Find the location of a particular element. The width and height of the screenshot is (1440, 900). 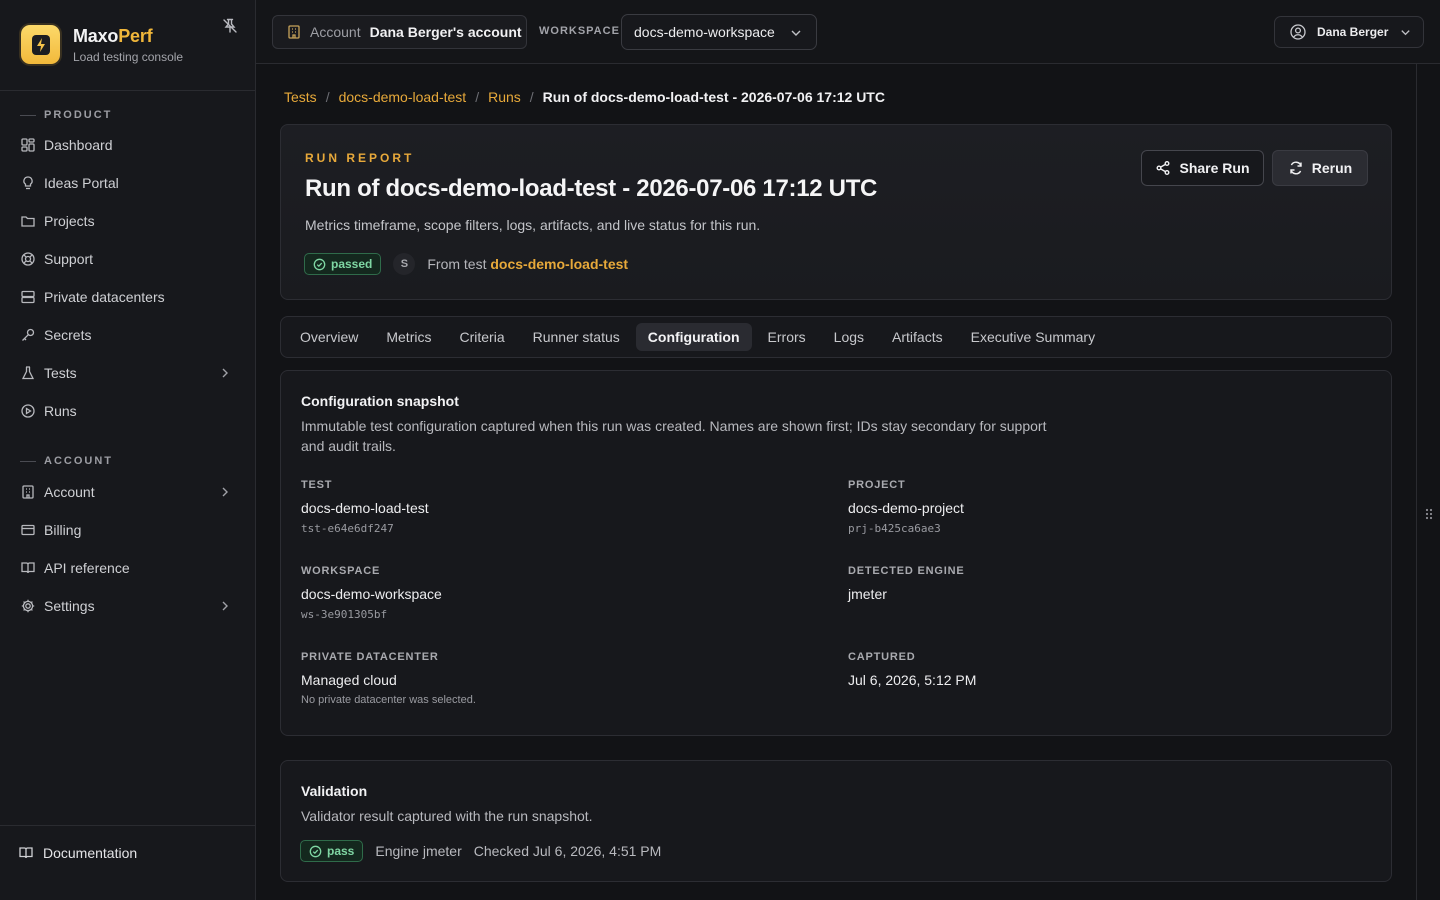

field-value: Managed cloud is located at coordinates (349, 680).